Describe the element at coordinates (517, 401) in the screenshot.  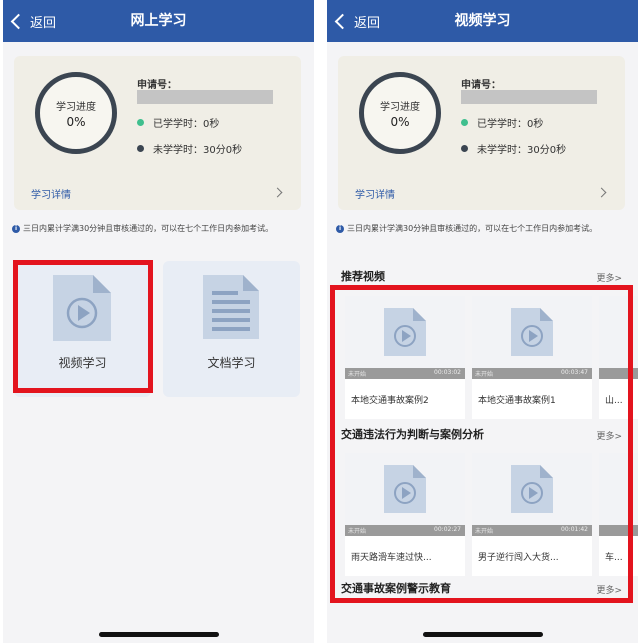
I see `video-title: 本地交通事故案例1` at that location.